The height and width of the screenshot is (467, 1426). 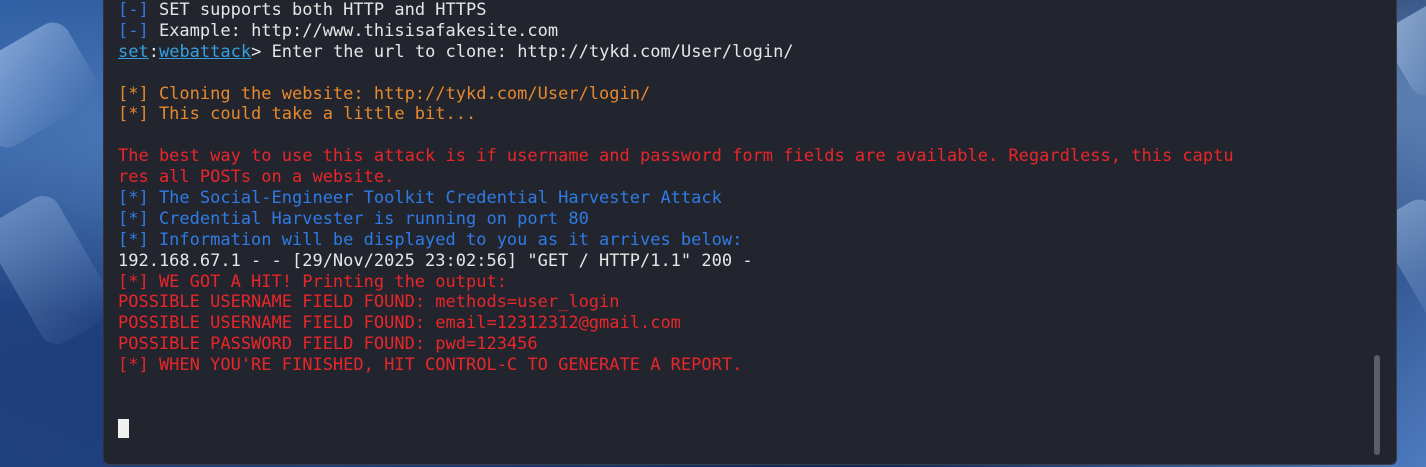 I want to click on terminal-line: [*] WE GOT A HIT! Printing the output:, so click(x=743, y=282).